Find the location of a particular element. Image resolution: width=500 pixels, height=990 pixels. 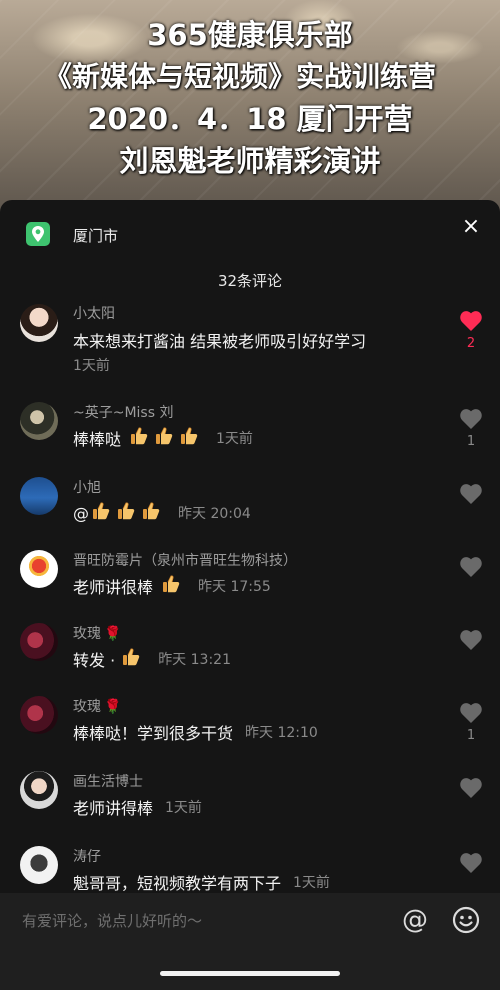

comment-text: 棒棒哒！学到很多干货 昨天 12:10 is located at coordinates (195, 732).